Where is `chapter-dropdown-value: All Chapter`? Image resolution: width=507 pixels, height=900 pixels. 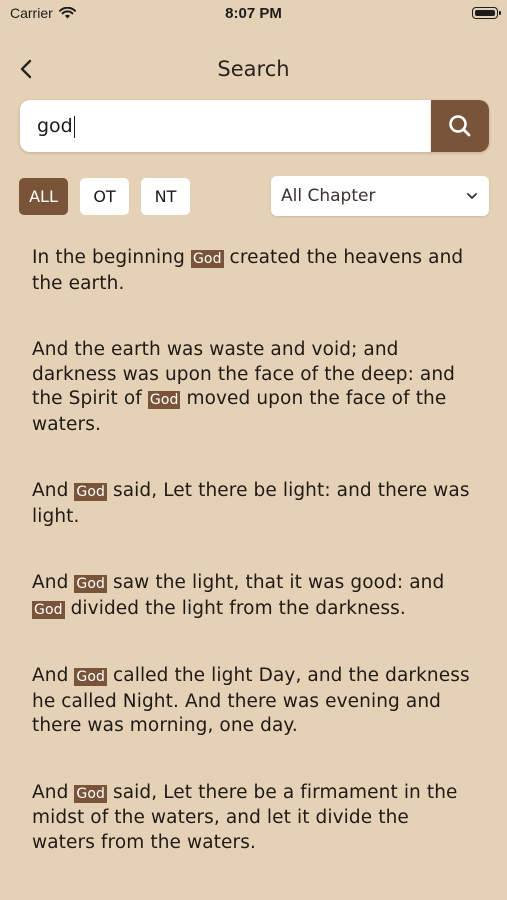
chapter-dropdown-value: All Chapter is located at coordinates (328, 196).